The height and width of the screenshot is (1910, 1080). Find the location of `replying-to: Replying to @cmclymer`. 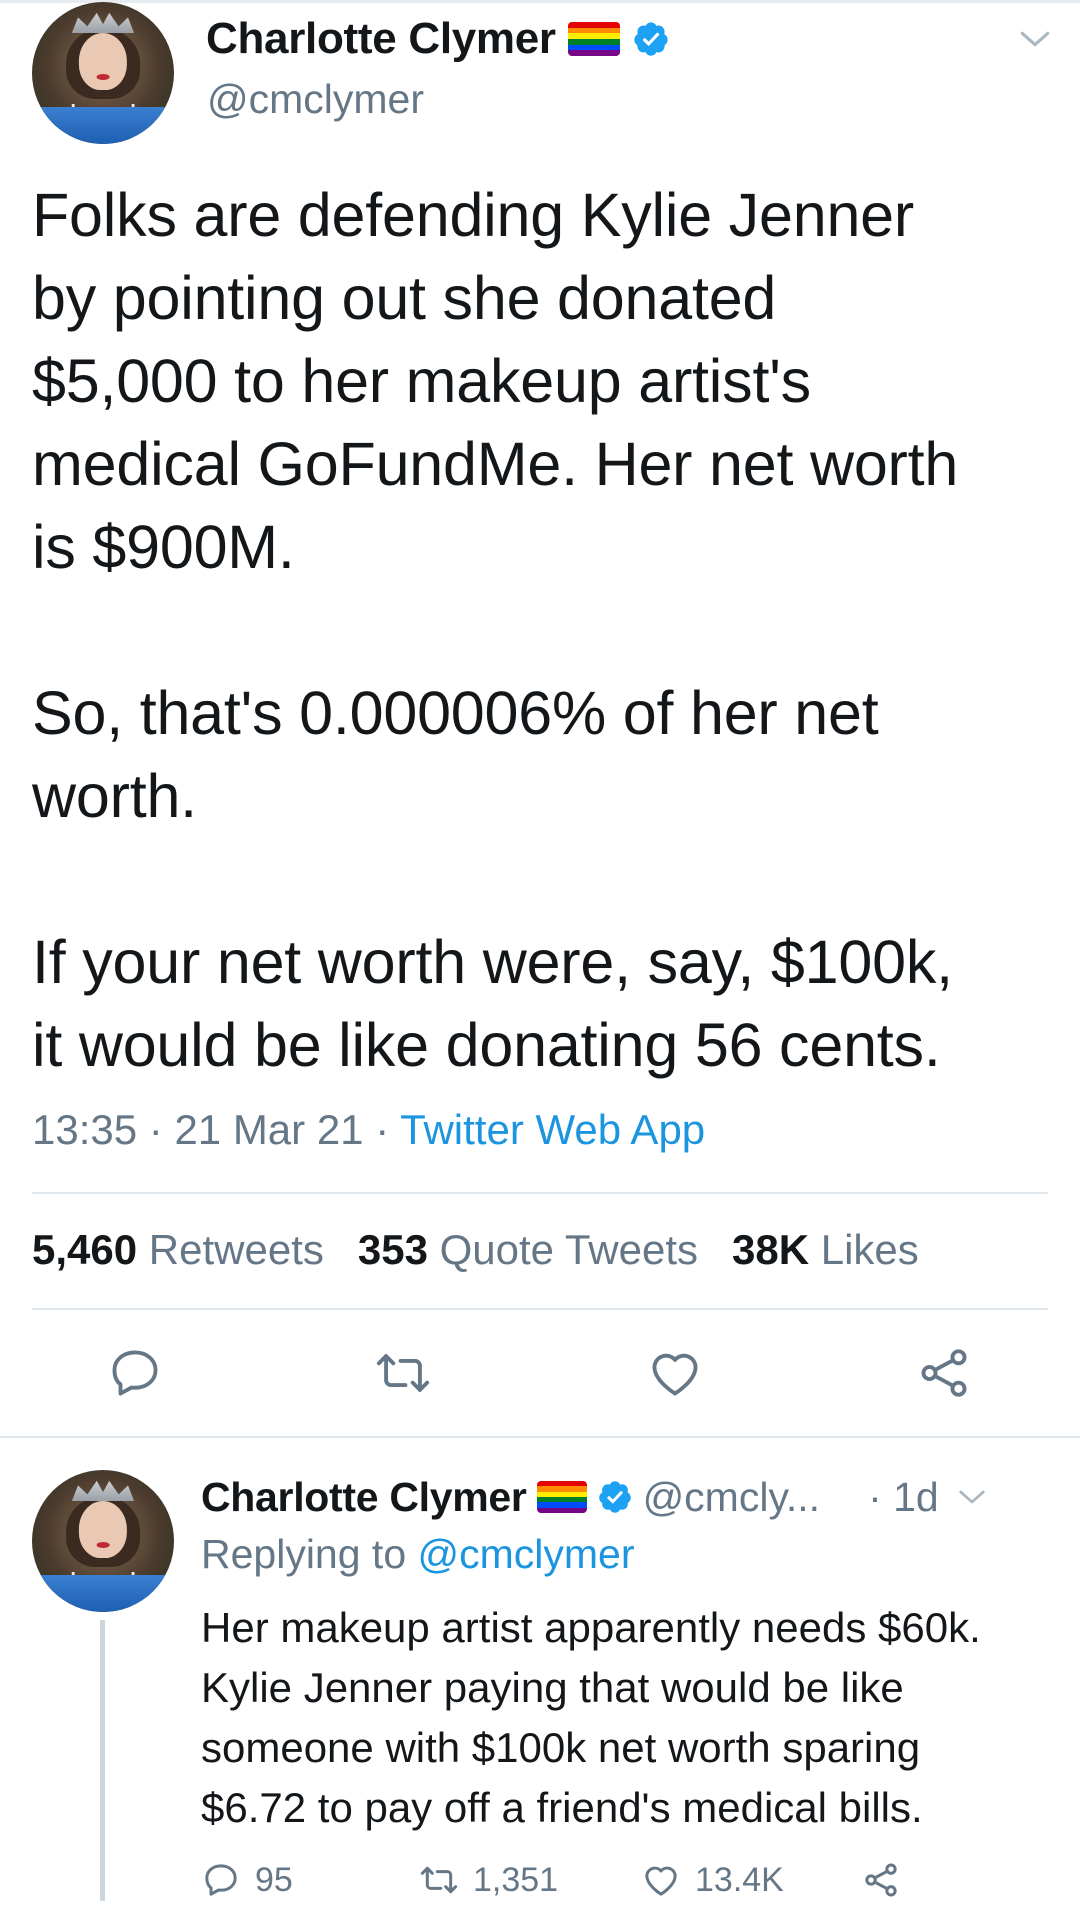

replying-to: Replying to @cmclymer is located at coordinates (418, 1554).